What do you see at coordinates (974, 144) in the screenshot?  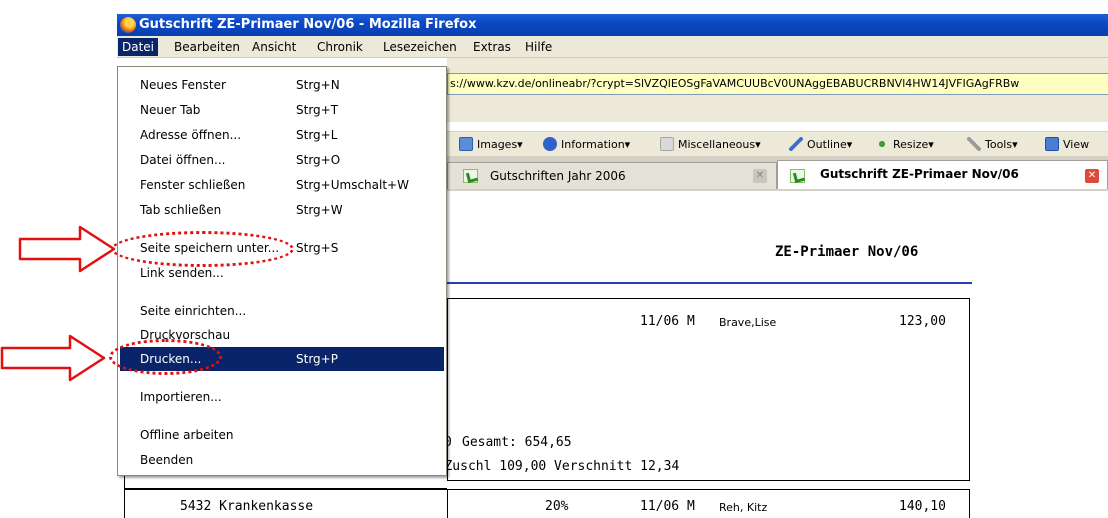 I see `wrench-icon` at bounding box center [974, 144].